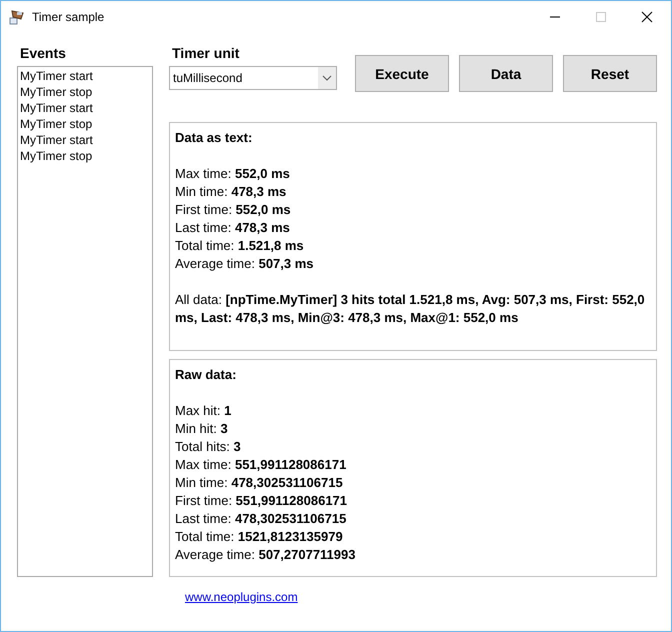  What do you see at coordinates (233, 210) in the screenshot?
I see `stat-line: First time: 552,0 ms` at bounding box center [233, 210].